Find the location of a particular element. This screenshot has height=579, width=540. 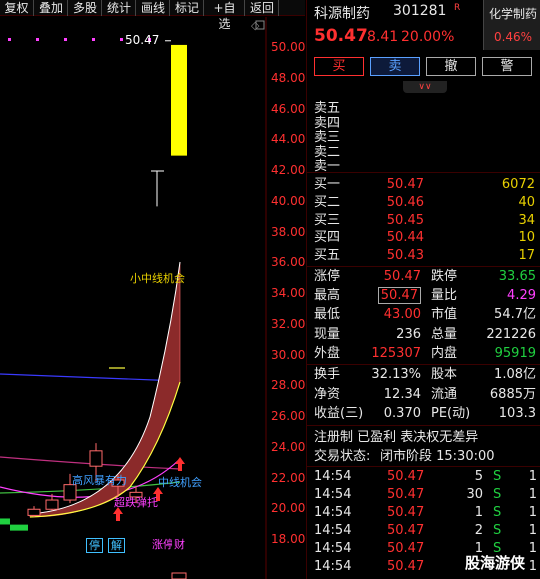

buy-level-volume: 6072 is located at coordinates (518, 184).